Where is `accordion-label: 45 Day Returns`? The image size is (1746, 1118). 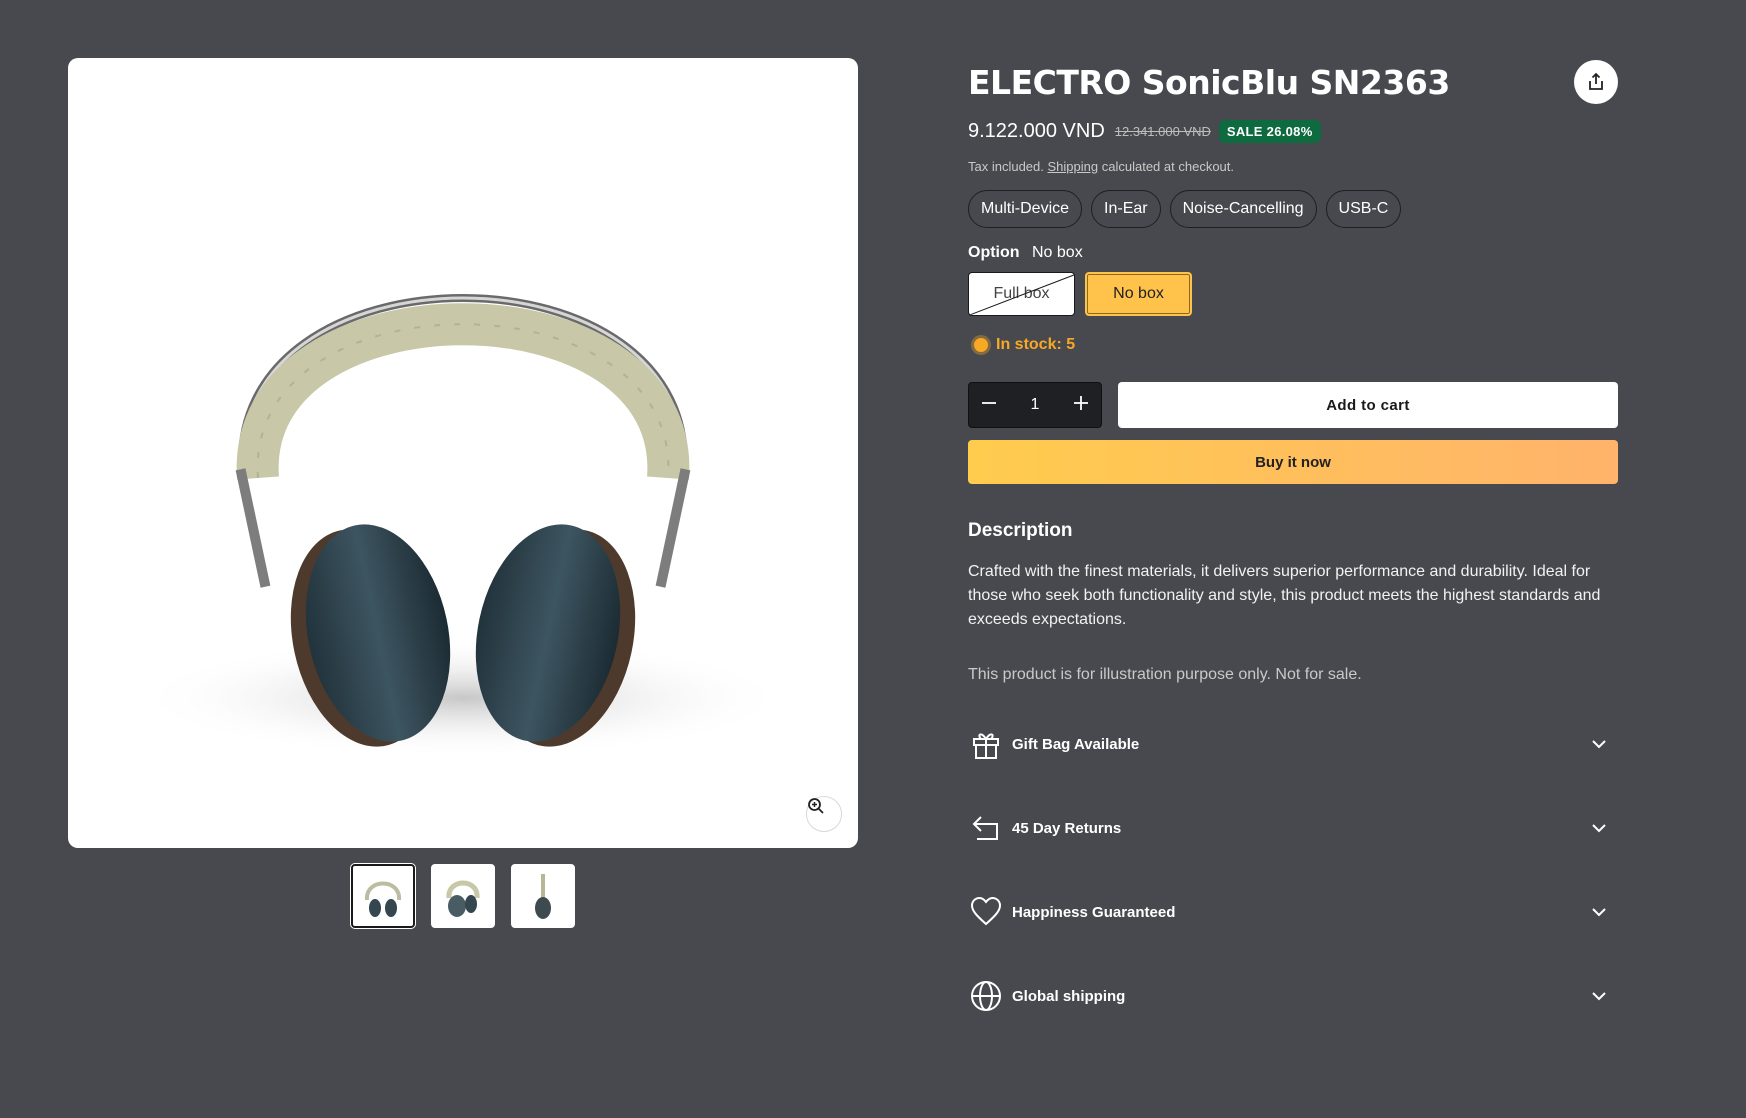
accordion-label: 45 Day Returns is located at coordinates (1067, 828).